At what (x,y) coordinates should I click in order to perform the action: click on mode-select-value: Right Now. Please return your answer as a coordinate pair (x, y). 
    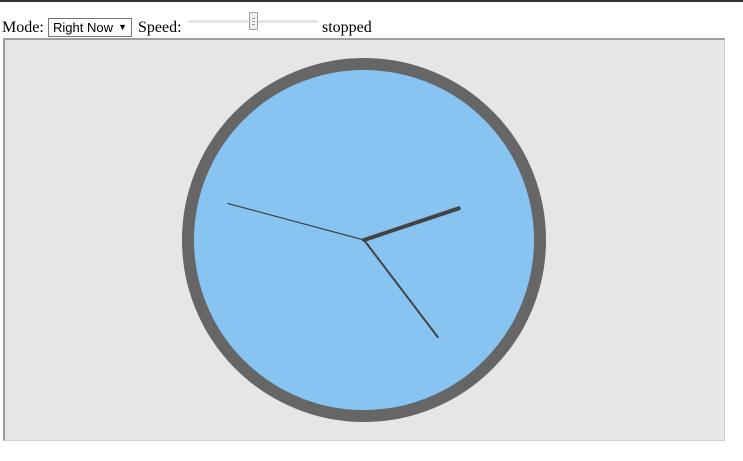
    Looking at the image, I should click on (83, 27).